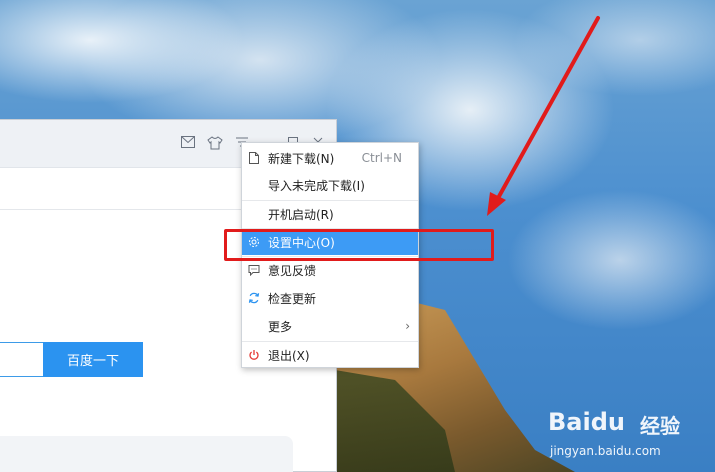 The image size is (715, 472). Describe the element at coordinates (660, 426) in the screenshot. I see `watermark-product: 经验` at that location.